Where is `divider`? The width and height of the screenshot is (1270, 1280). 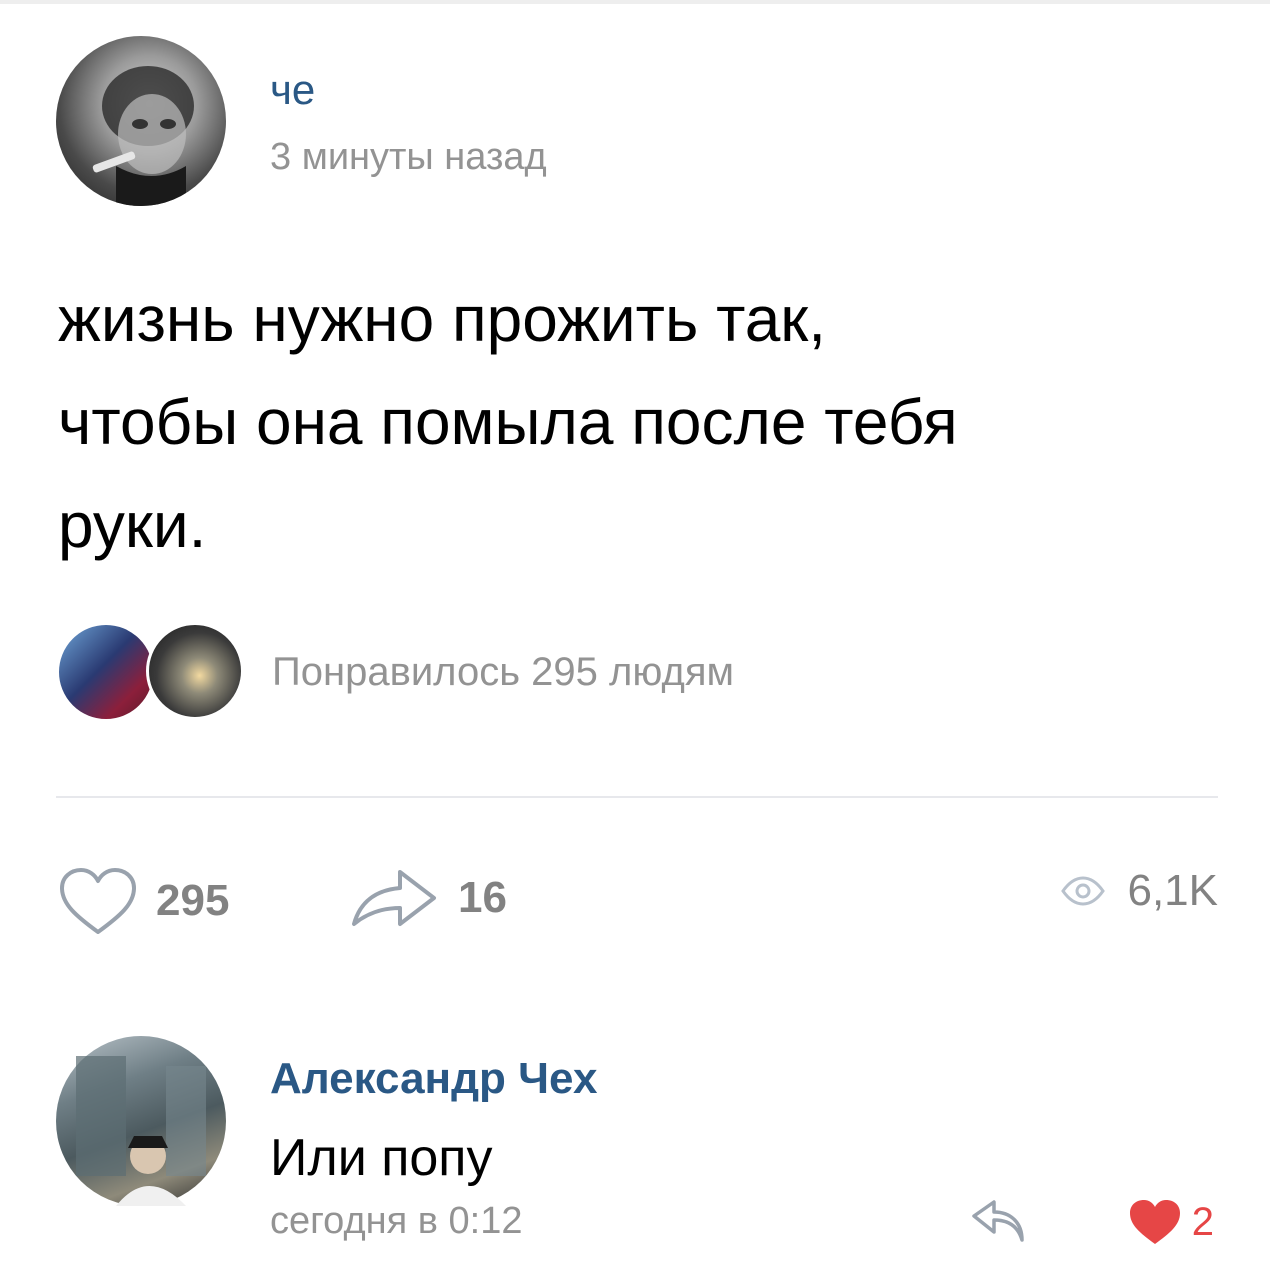 divider is located at coordinates (637, 797).